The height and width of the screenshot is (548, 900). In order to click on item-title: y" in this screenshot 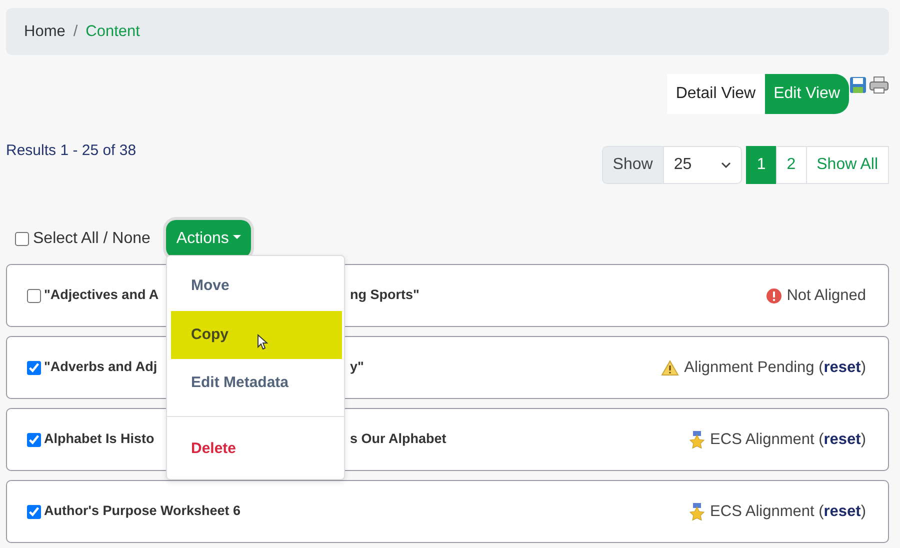, I will do `click(357, 366)`.